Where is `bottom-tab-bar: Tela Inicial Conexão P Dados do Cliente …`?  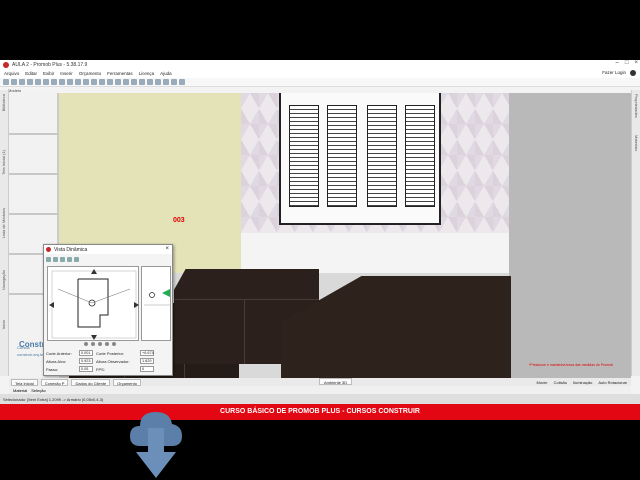
bottom-tab-bar: Tela Inicial Conexão P Dados do Cliente … is located at coordinates (320, 382).